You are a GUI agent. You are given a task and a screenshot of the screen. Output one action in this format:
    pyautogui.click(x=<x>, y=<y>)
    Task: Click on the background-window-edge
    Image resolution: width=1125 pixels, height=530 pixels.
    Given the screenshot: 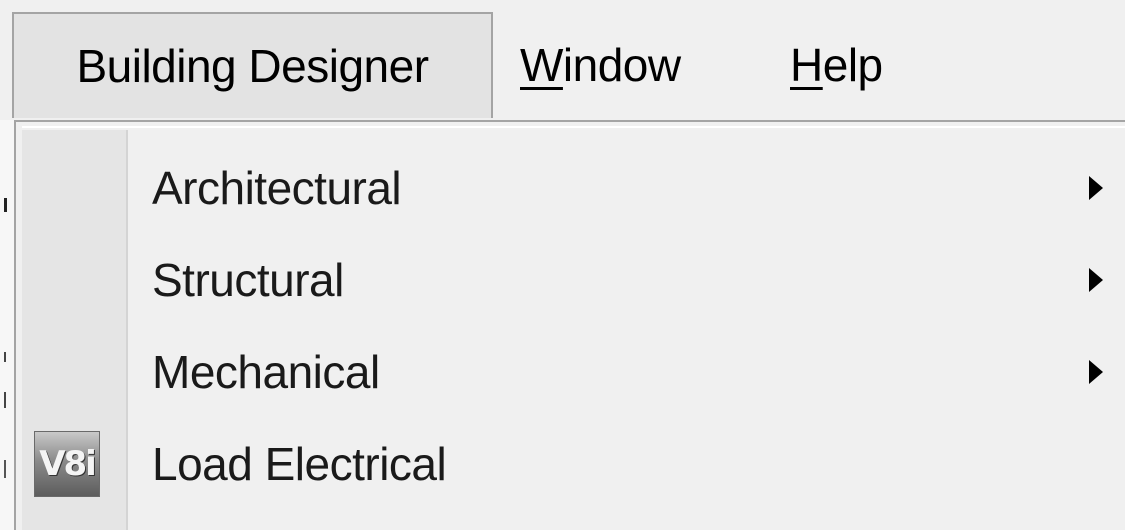 What is the action you would take?
    pyautogui.click(x=7, y=325)
    